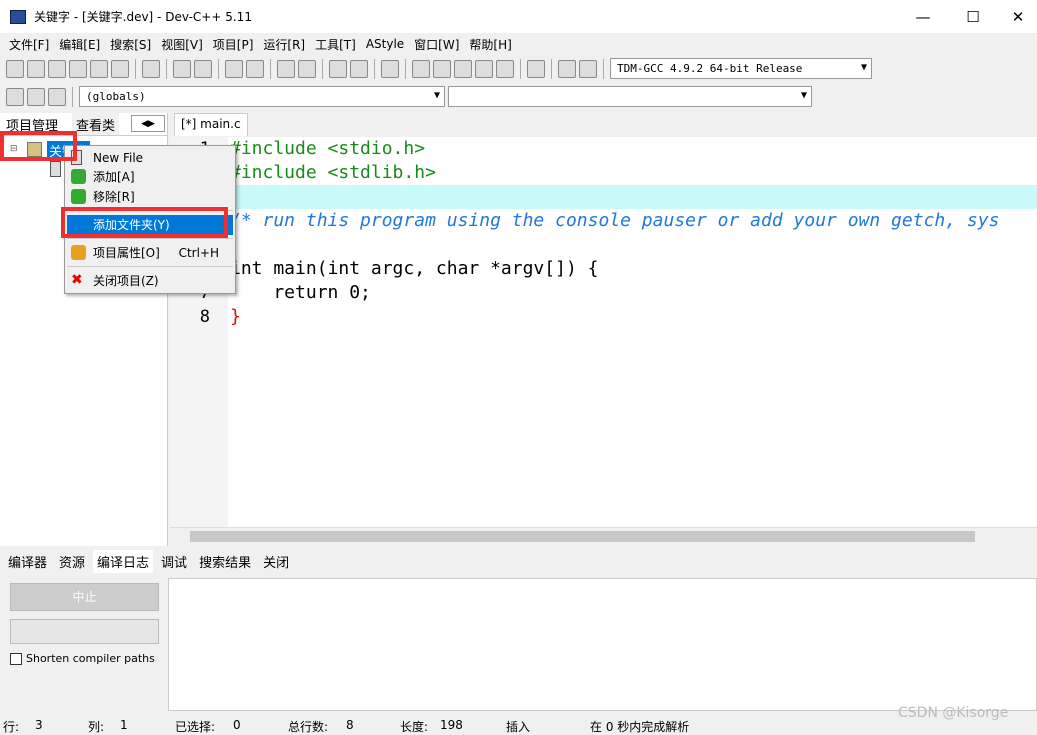  What do you see at coordinates (79, 44) in the screenshot?
I see `menu-edit: 编辑[E]` at bounding box center [79, 44].